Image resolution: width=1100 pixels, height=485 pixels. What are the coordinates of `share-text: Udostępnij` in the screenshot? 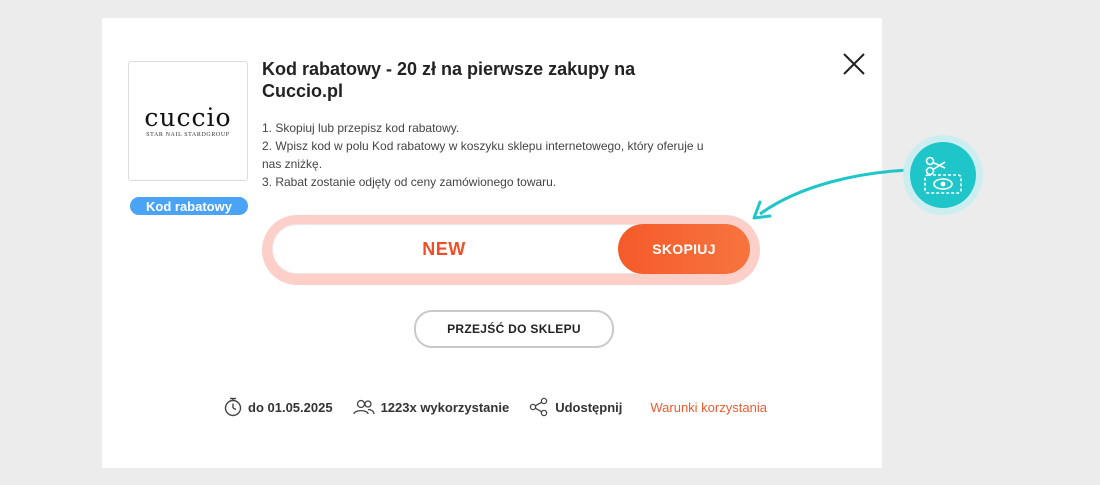 It's located at (589, 407).